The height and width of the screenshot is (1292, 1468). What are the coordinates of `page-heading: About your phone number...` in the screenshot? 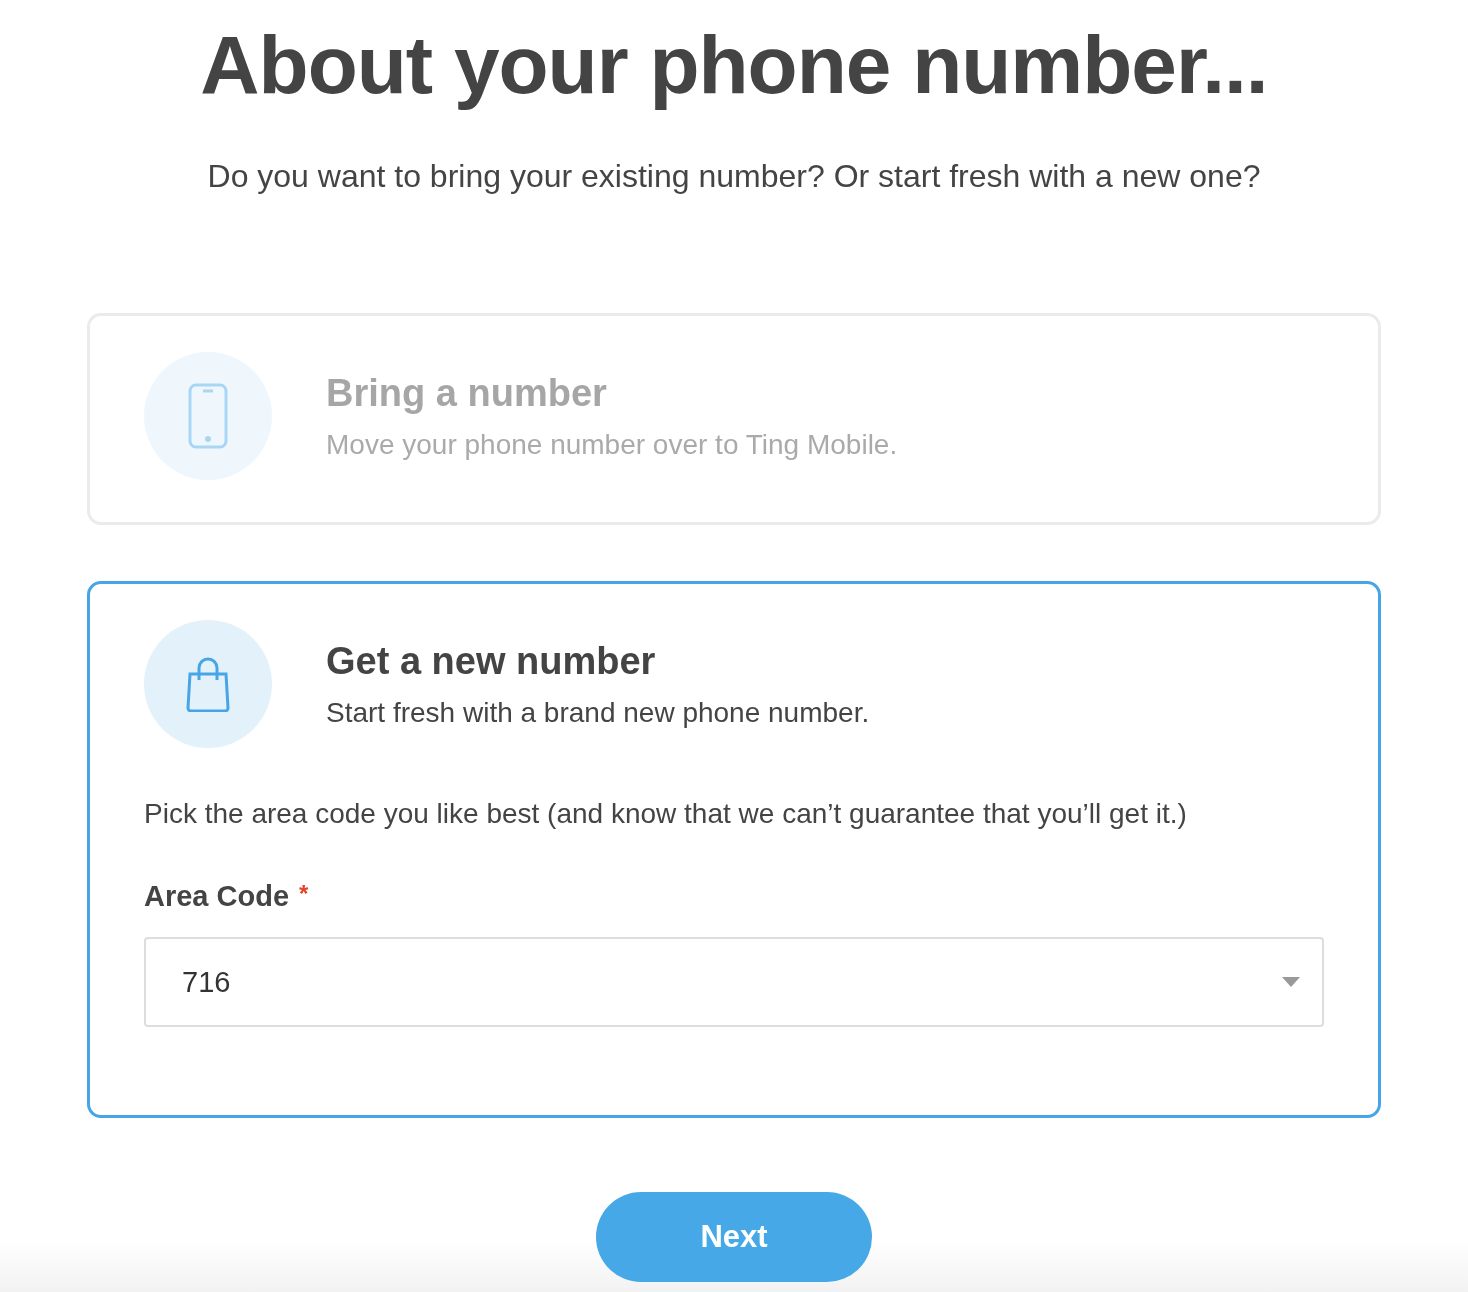 It's located at (734, 65).